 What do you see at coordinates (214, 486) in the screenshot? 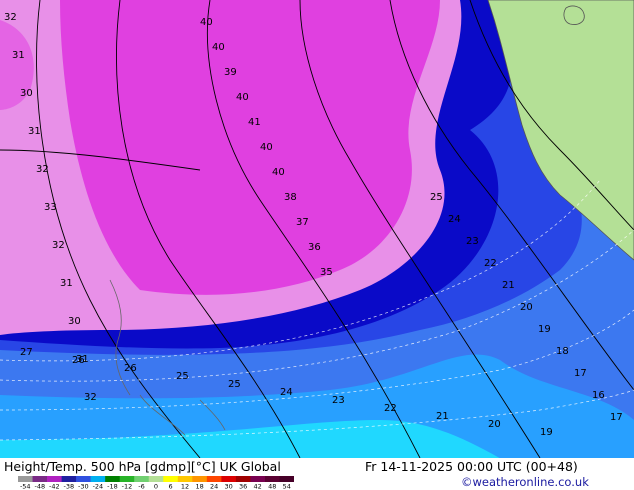
I see `legend-tick-label: 24` at bounding box center [214, 486].